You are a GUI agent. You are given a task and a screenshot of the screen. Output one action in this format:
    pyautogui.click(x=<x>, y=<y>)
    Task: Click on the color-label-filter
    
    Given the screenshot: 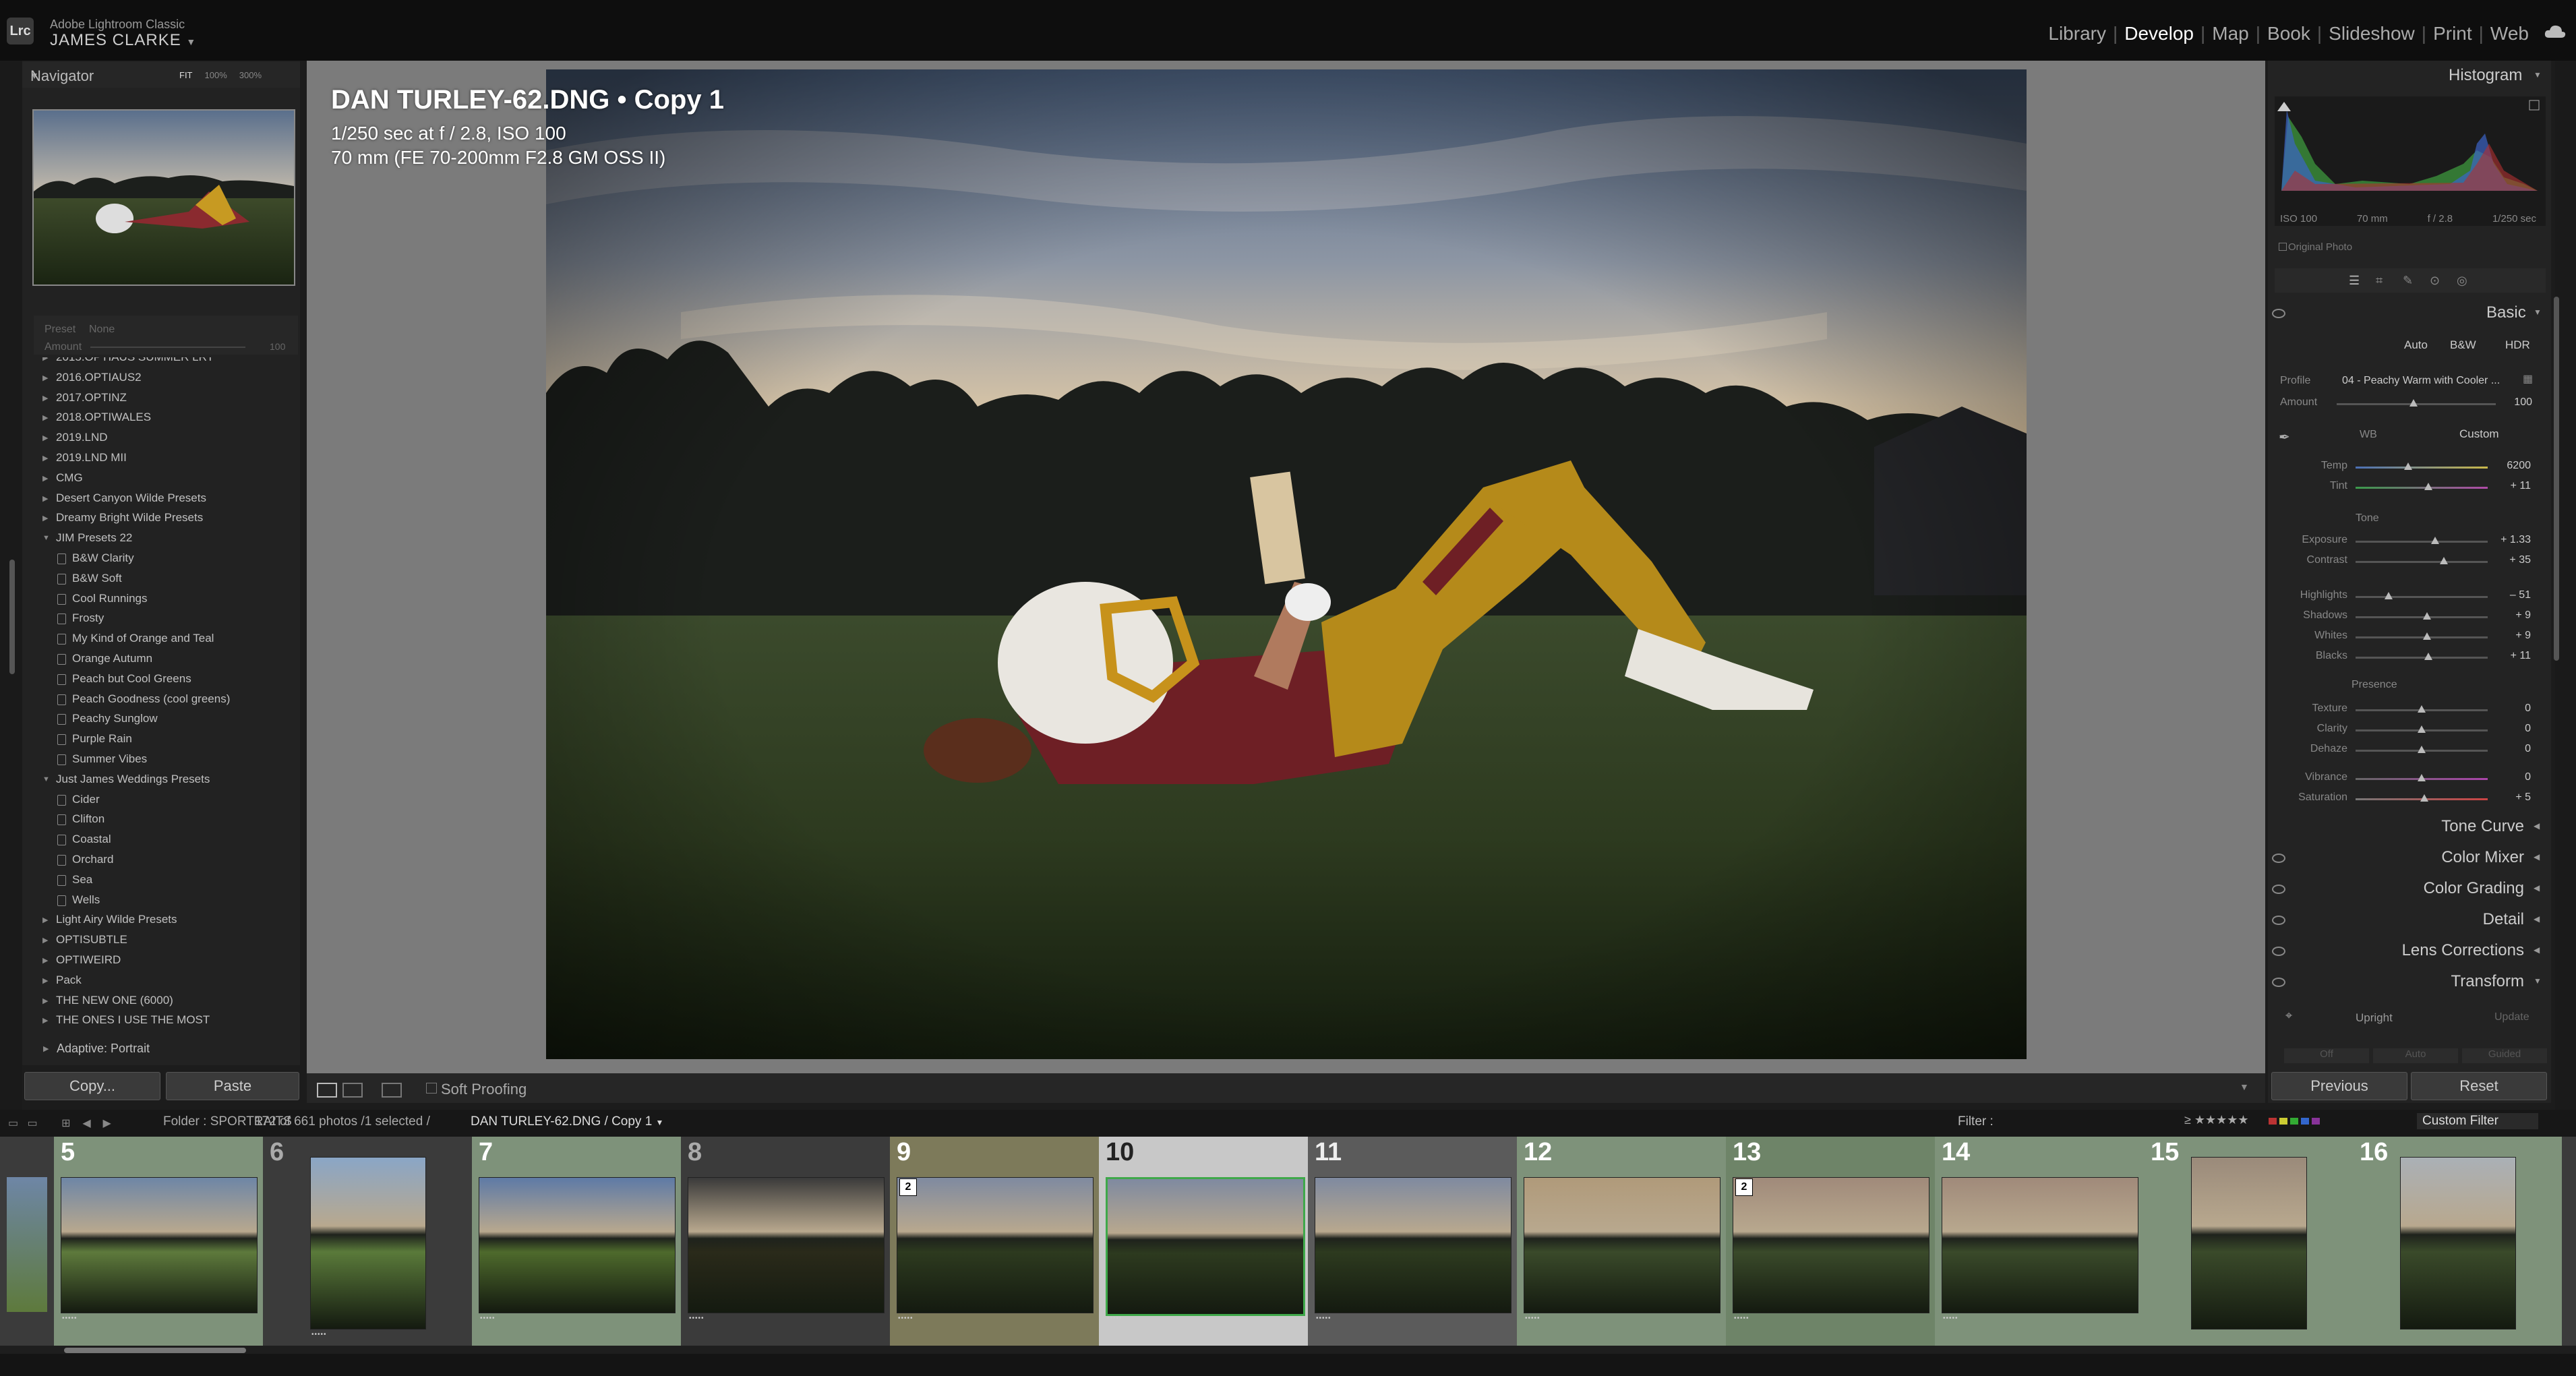 What is the action you would take?
    pyautogui.click(x=2294, y=1122)
    